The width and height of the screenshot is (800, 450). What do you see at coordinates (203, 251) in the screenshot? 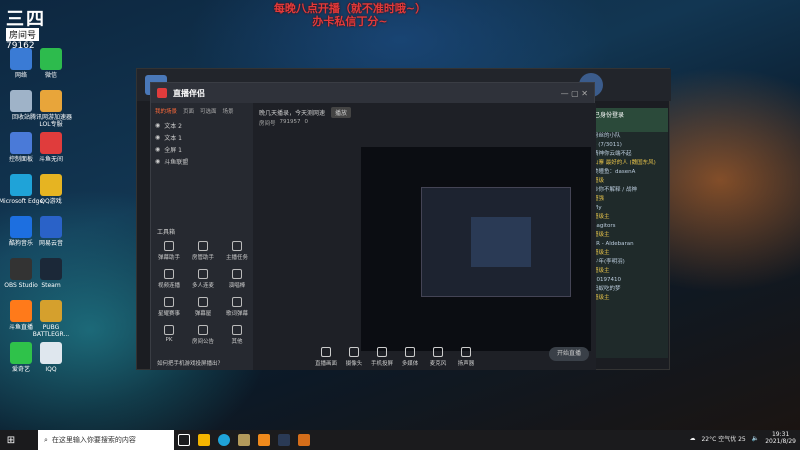
I see `tool-button: 房管助手` at bounding box center [203, 251].